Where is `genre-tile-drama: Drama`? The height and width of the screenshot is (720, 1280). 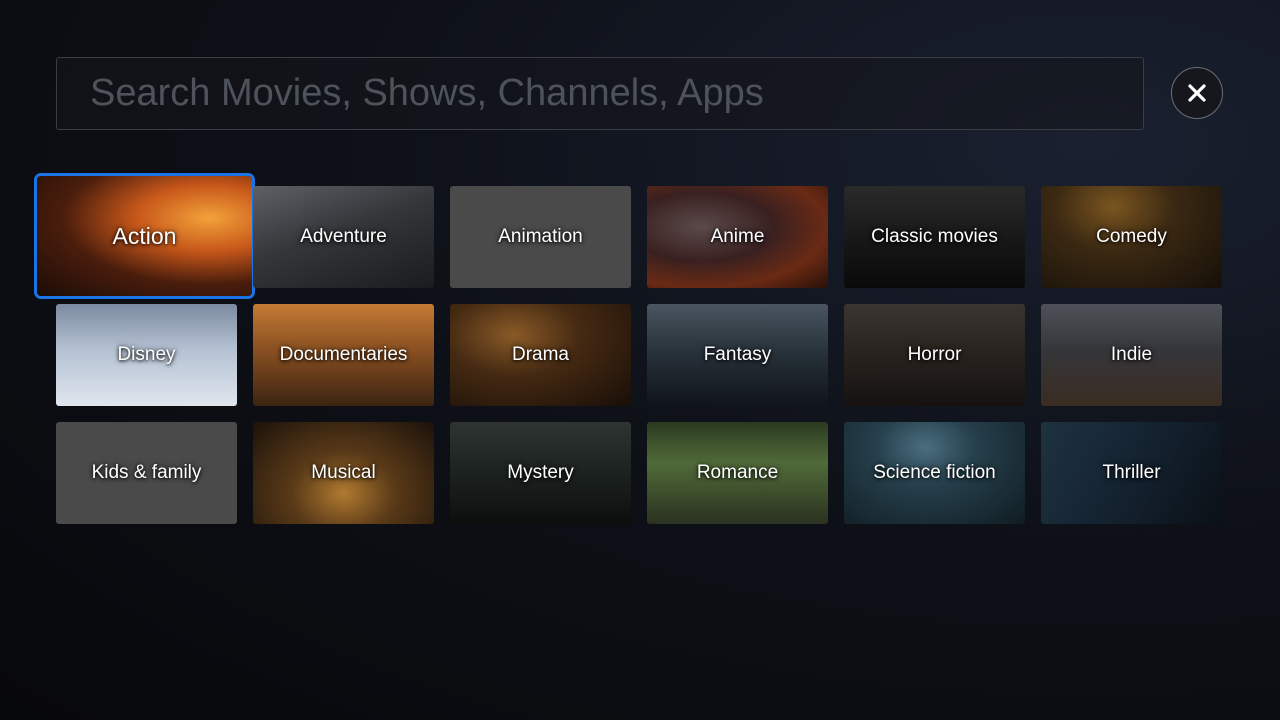
genre-tile-drama: Drama is located at coordinates (540, 355).